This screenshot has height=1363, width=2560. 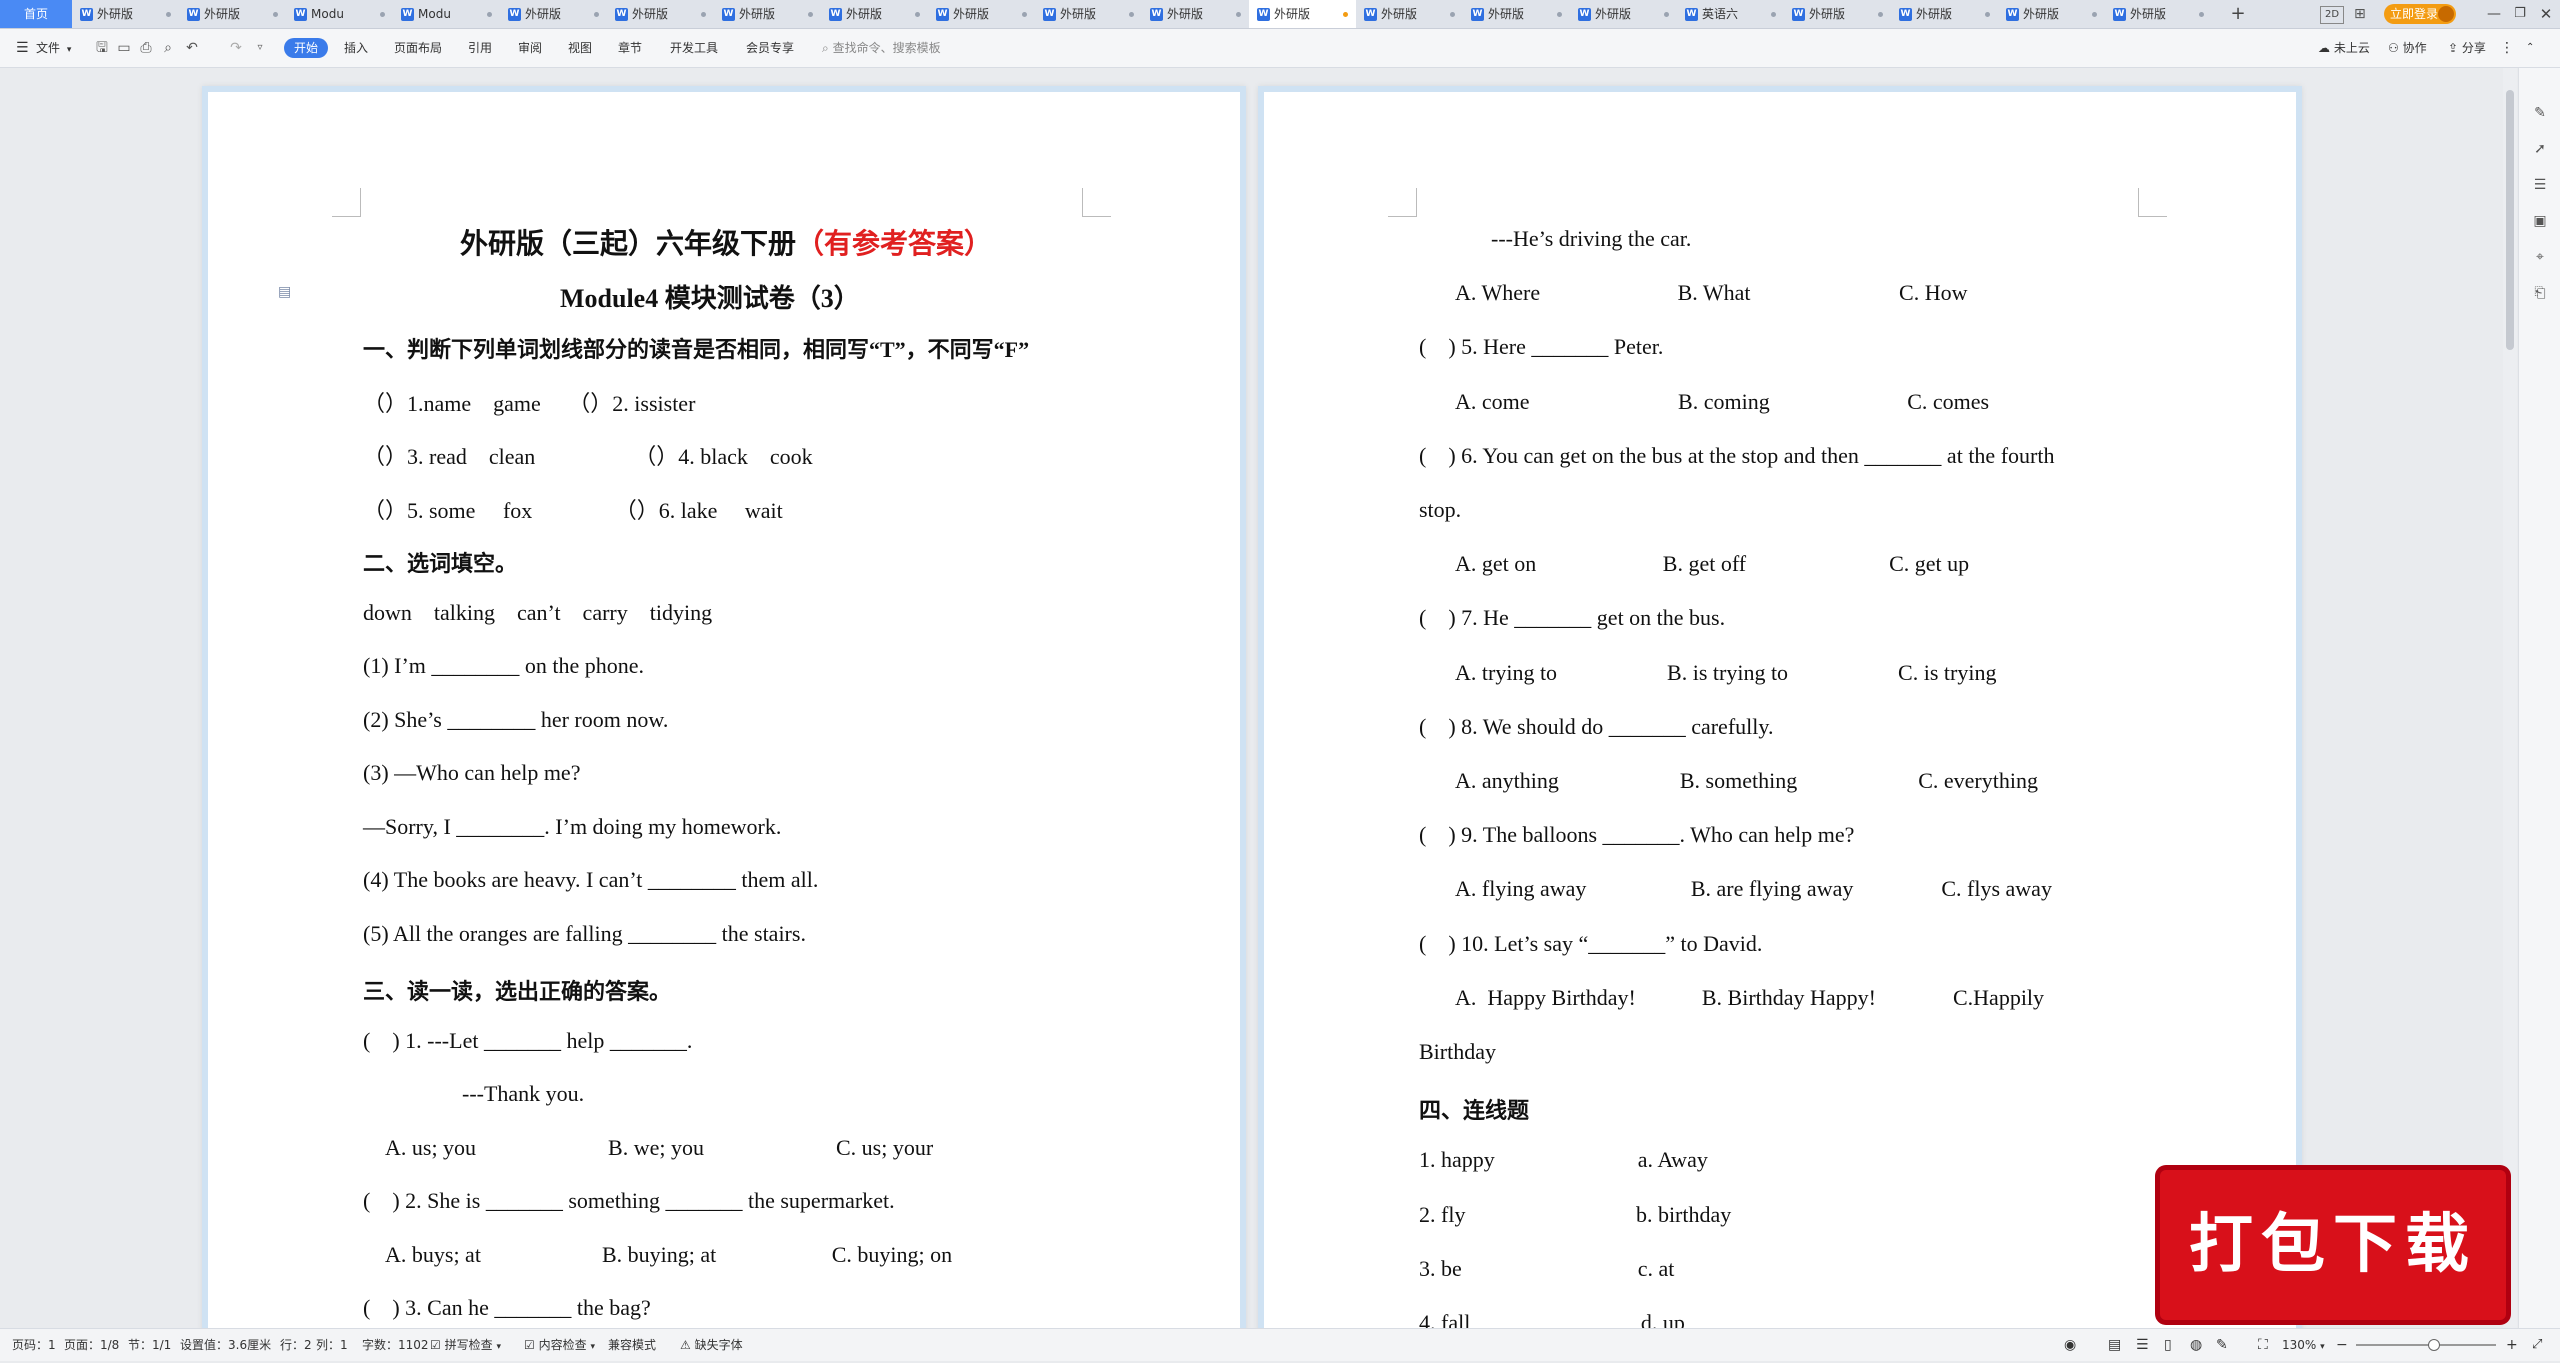 I want to click on adjust-icon: ☰, so click(x=2540, y=185).